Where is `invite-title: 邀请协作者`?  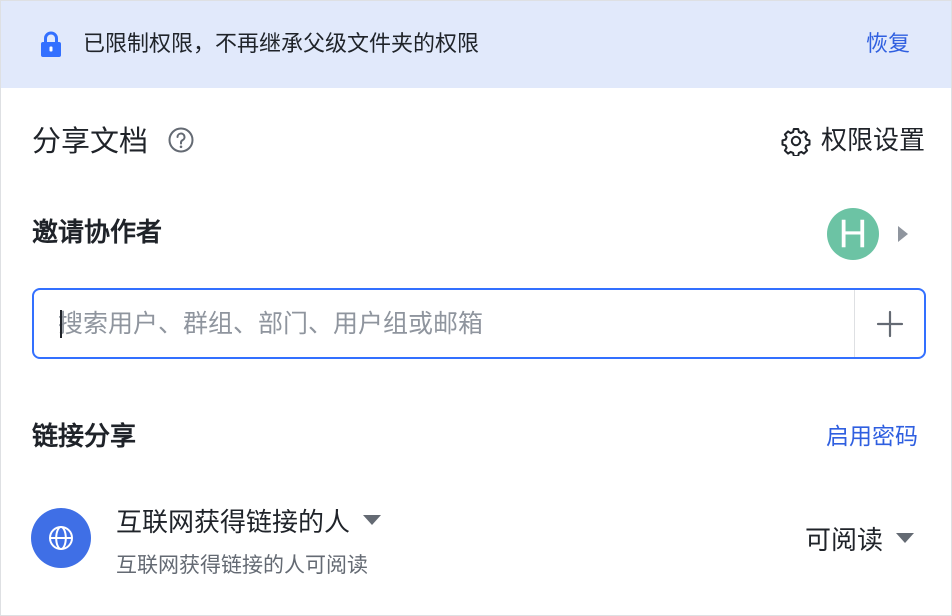
invite-title: 邀请协作者 is located at coordinates (97, 233).